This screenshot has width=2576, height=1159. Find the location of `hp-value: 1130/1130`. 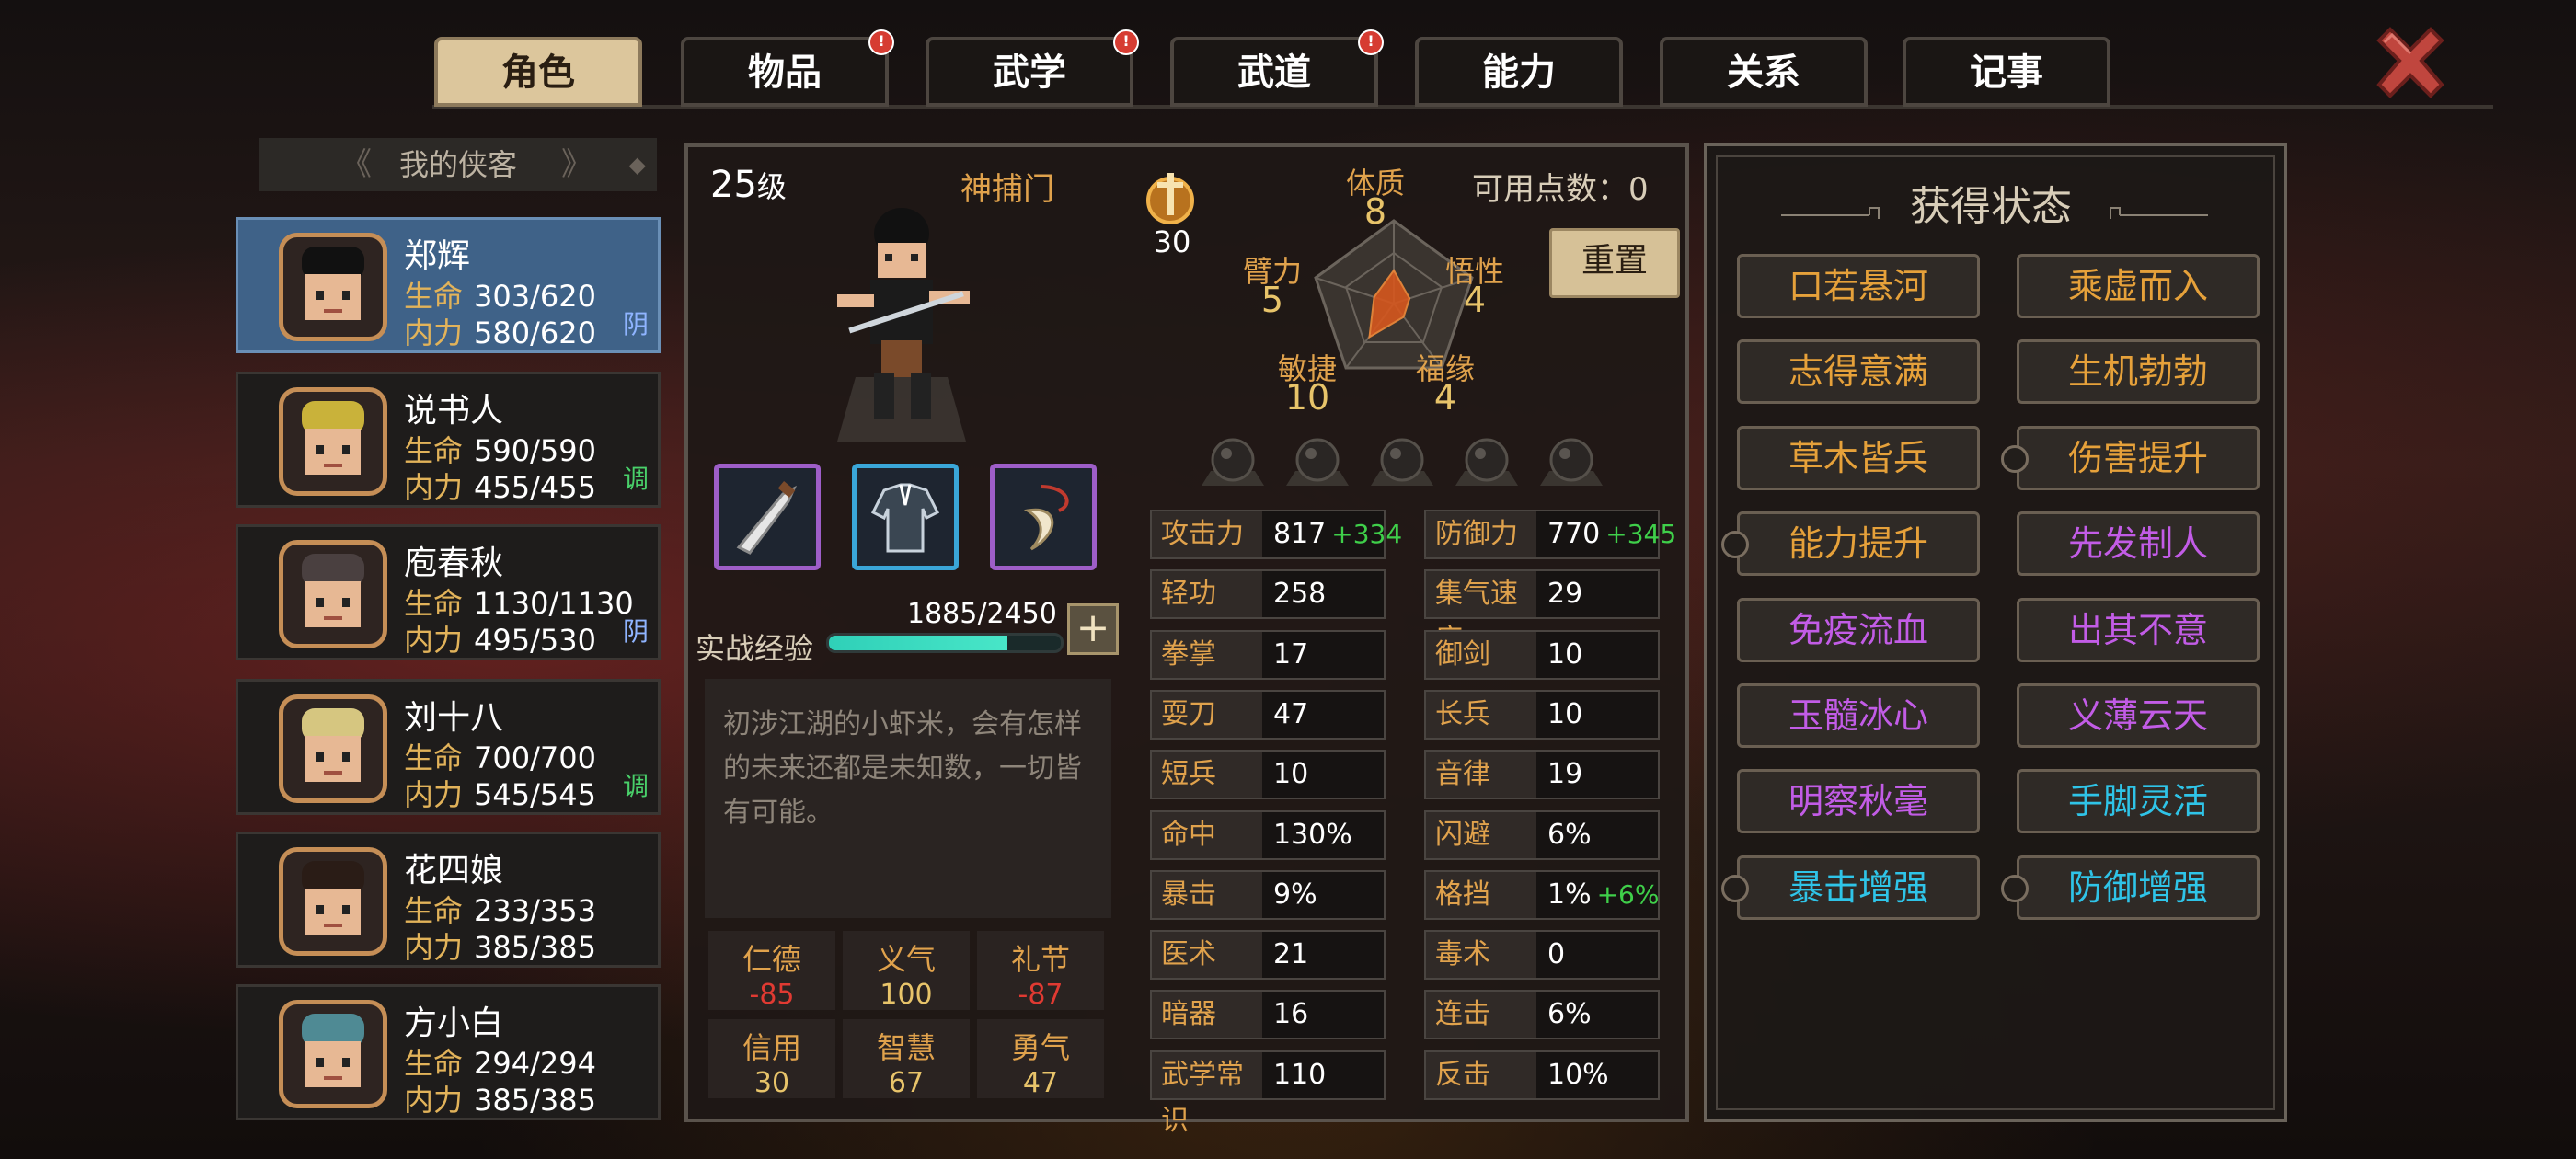

hp-value: 1130/1130 is located at coordinates (554, 603).